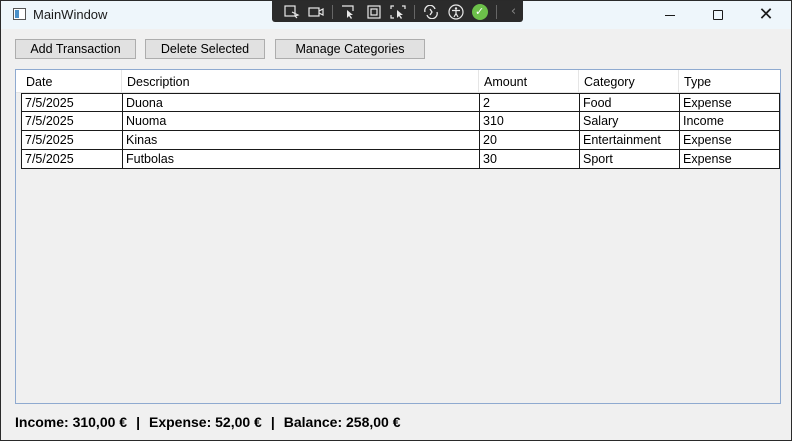 The height and width of the screenshot is (441, 792). Describe the element at coordinates (300, 103) in the screenshot. I see `cell-description: Duona` at that location.